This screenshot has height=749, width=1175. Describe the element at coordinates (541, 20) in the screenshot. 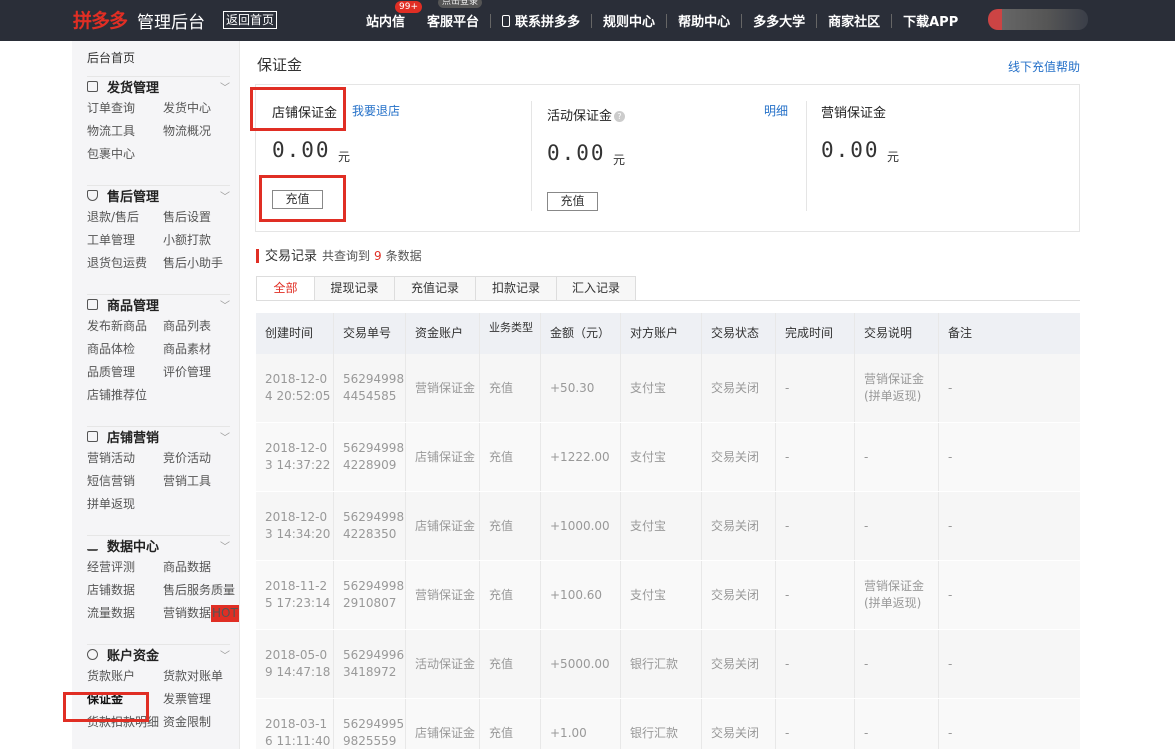

I see `nav-contact: 联系拼多多` at that location.